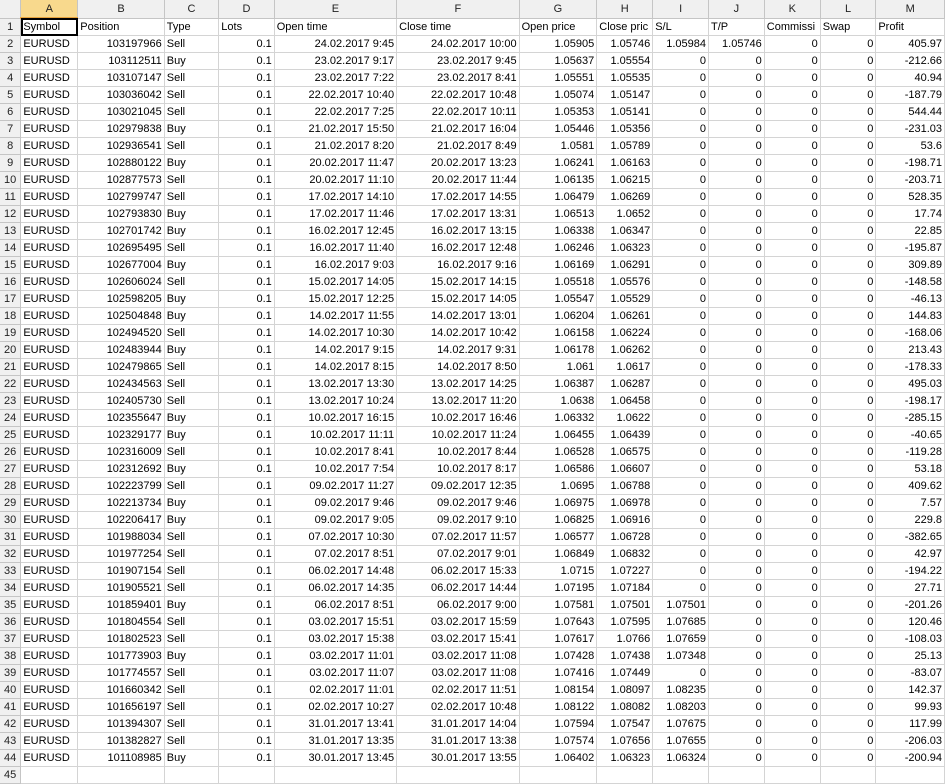 This screenshot has width=945, height=784. What do you see at coordinates (625, 605) in the screenshot?
I see `cell: 1.07501` at bounding box center [625, 605].